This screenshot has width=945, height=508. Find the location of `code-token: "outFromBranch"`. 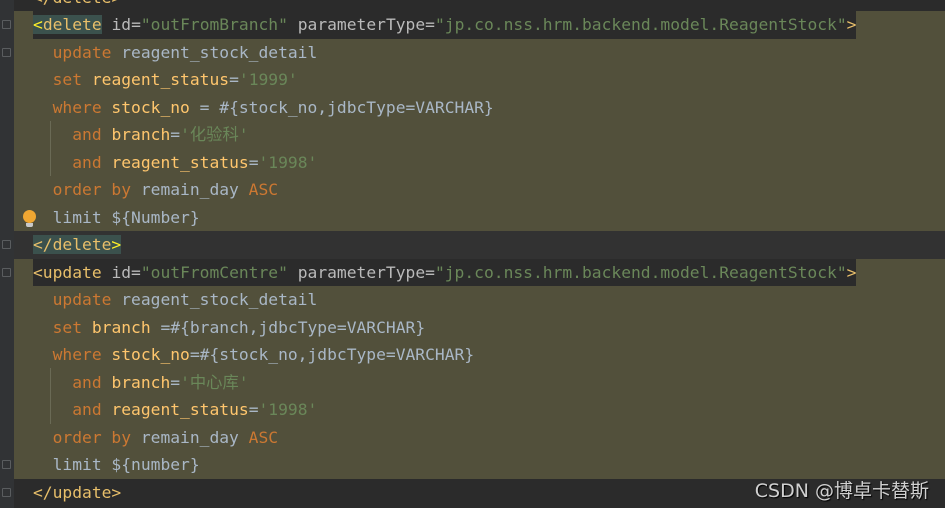

code-token: "outFromBranch" is located at coordinates (214, 24).